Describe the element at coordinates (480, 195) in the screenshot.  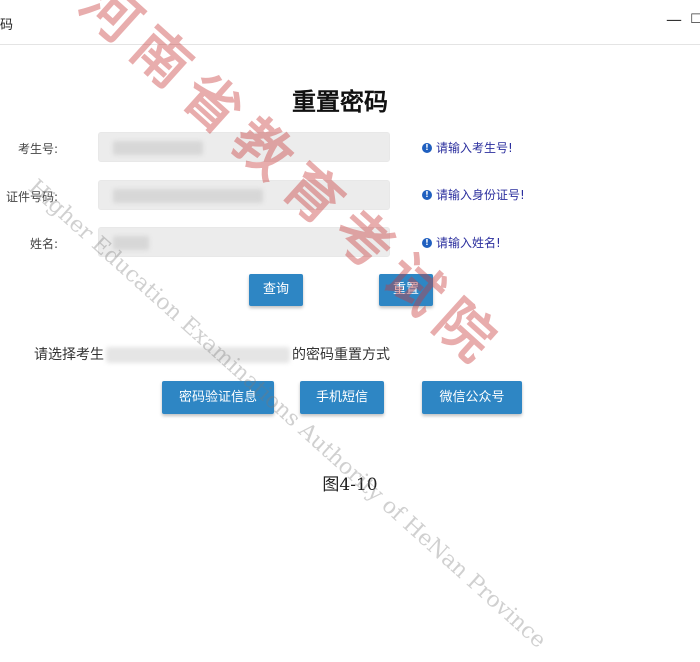
I see `id-number-hint-text: 请输入身份证号!` at that location.